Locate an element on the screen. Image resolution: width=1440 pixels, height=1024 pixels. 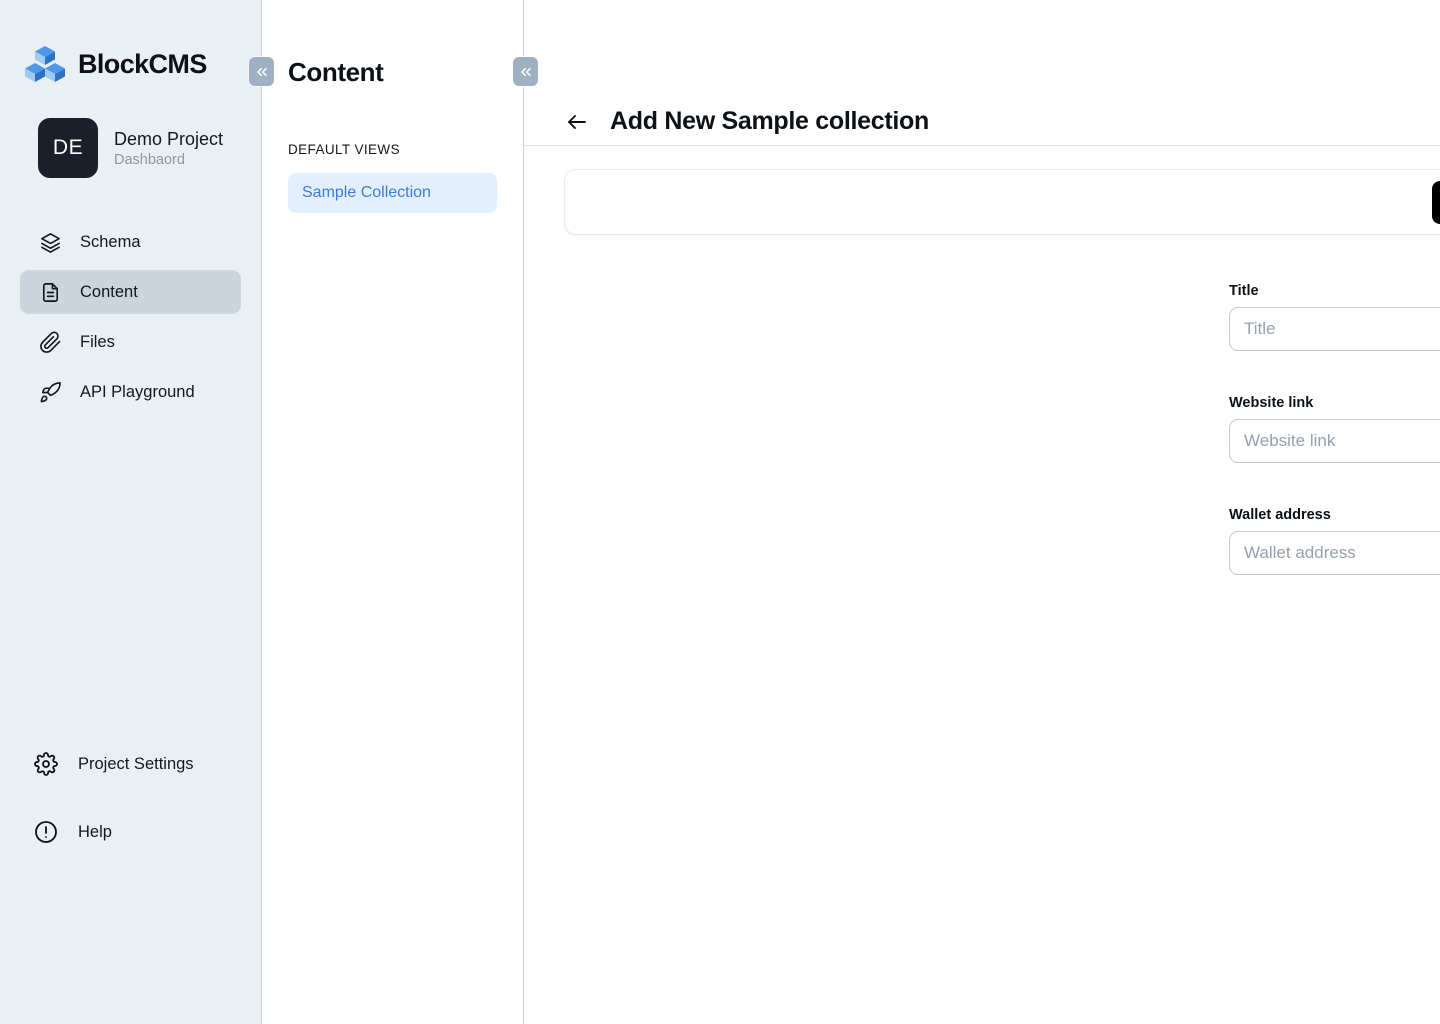
rocket-icon is located at coordinates (50, 392).